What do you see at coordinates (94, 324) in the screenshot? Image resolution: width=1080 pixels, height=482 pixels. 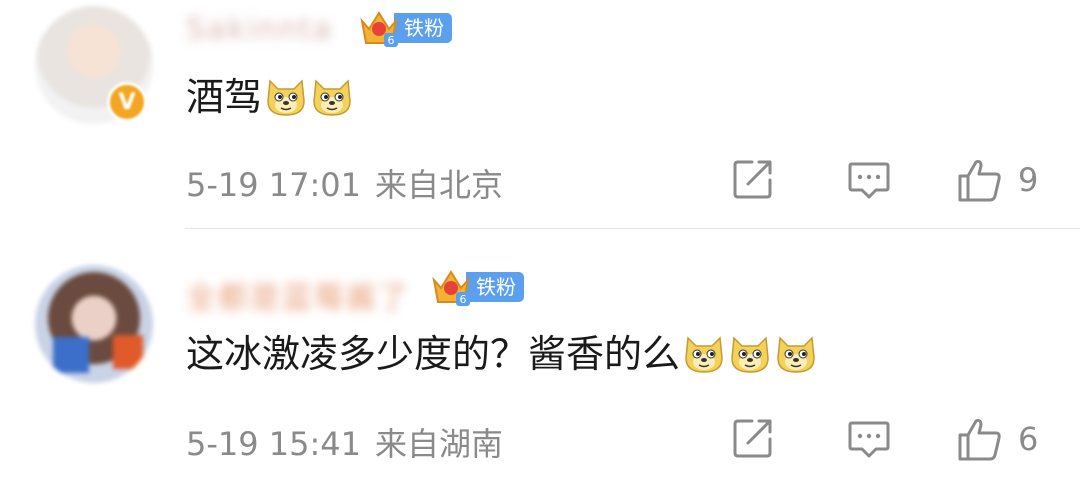 I see `avatar` at bounding box center [94, 324].